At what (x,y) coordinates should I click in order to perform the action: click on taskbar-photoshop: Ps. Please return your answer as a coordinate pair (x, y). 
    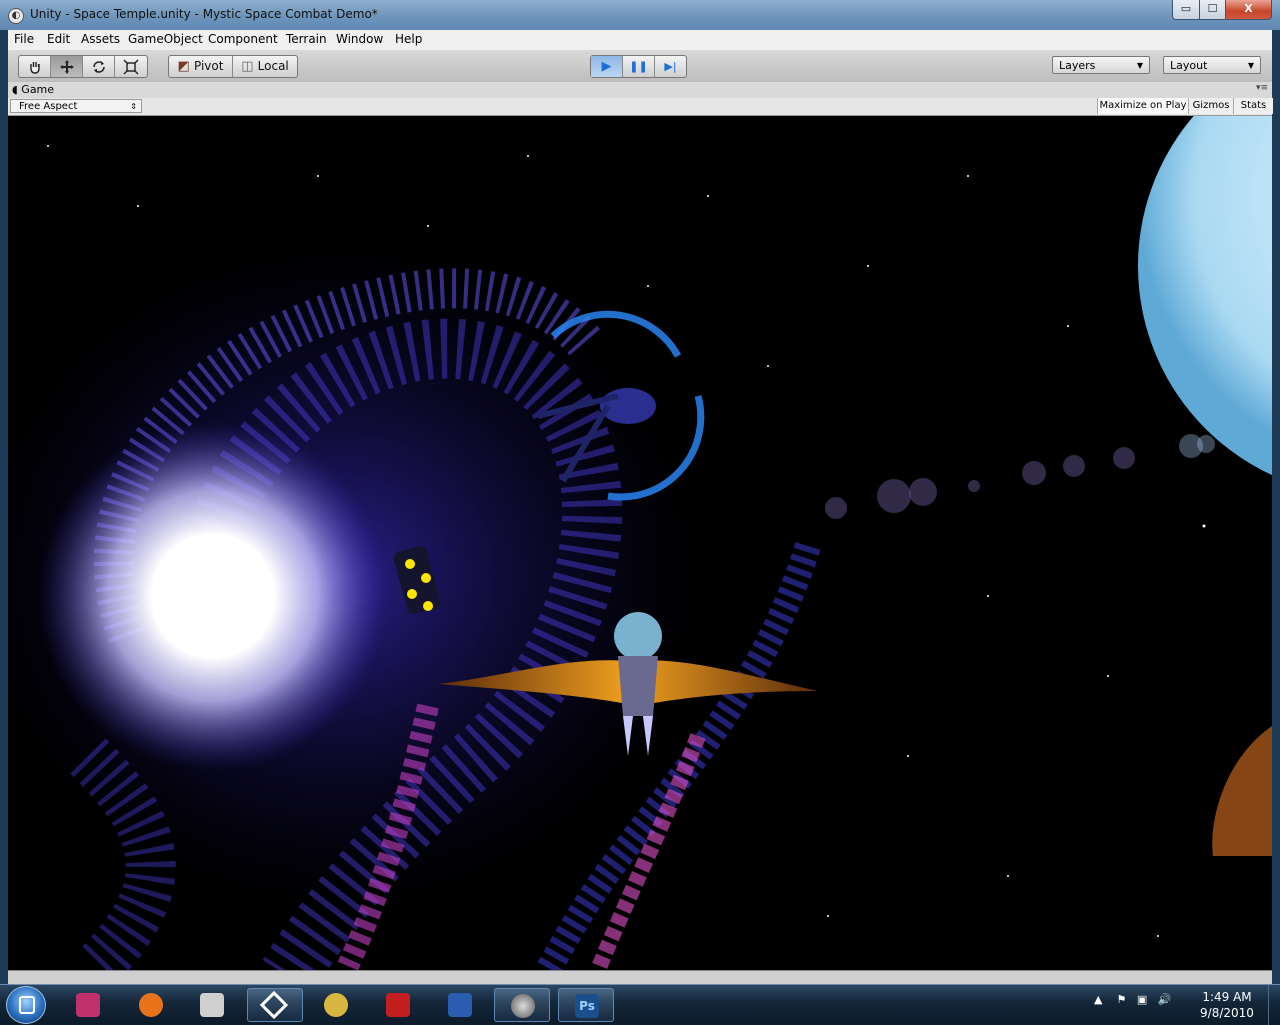
    Looking at the image, I should click on (586, 1005).